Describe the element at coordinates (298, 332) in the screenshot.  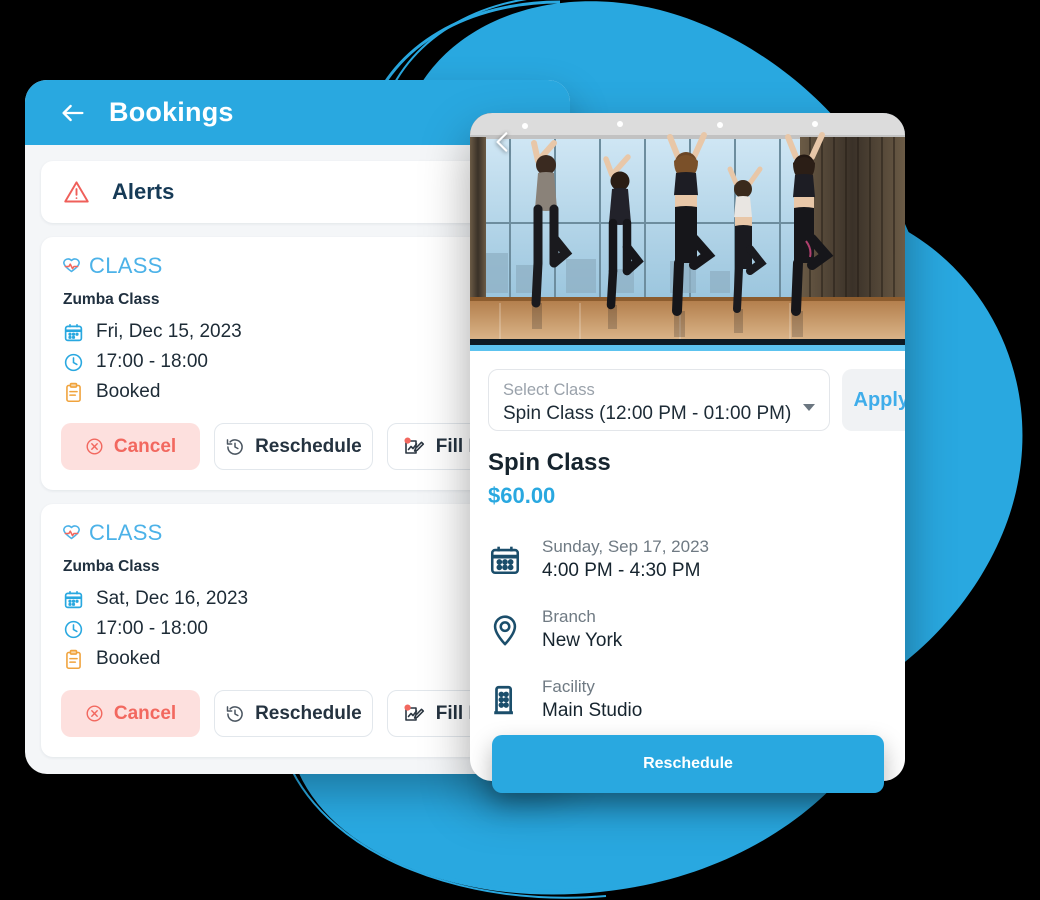
I see `booking-date-row: Fri, Dec 15, 2023` at that location.